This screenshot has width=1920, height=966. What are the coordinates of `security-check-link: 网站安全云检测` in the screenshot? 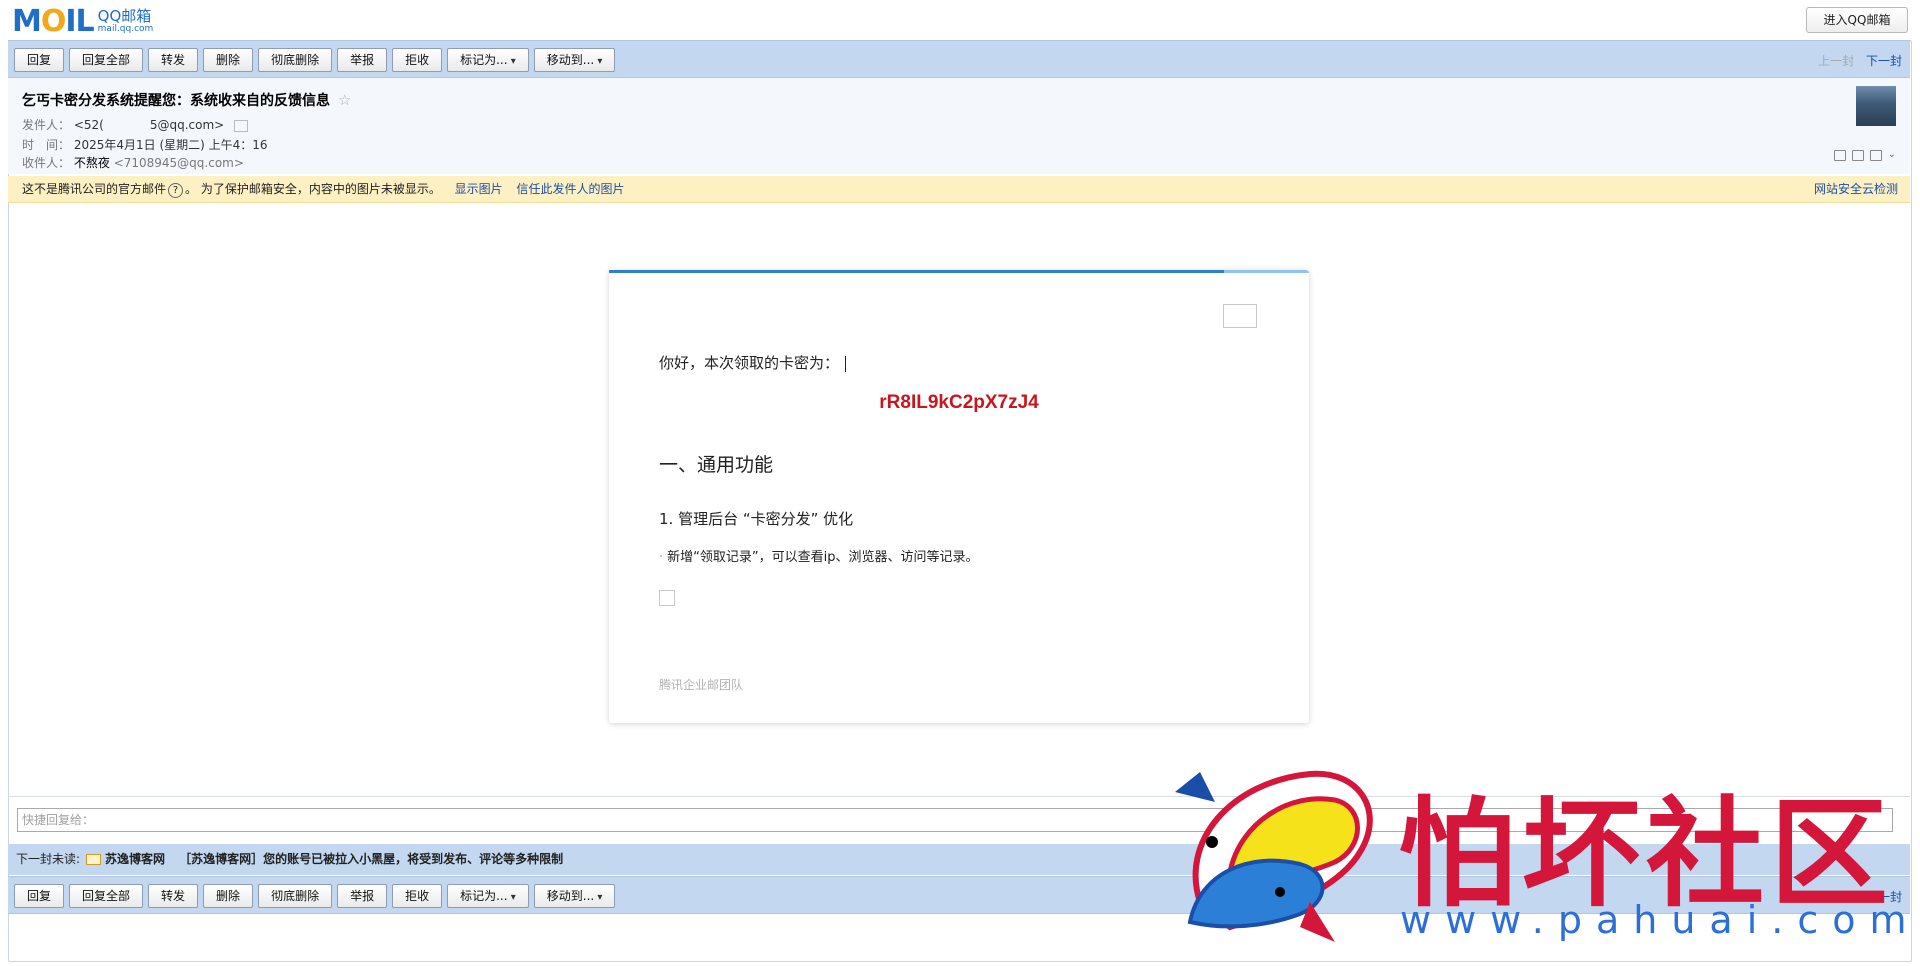 It's located at (1856, 189).